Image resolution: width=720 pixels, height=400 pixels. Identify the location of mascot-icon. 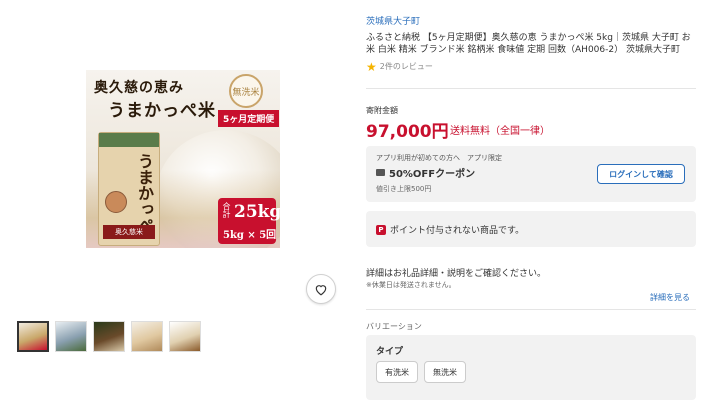
(116, 202).